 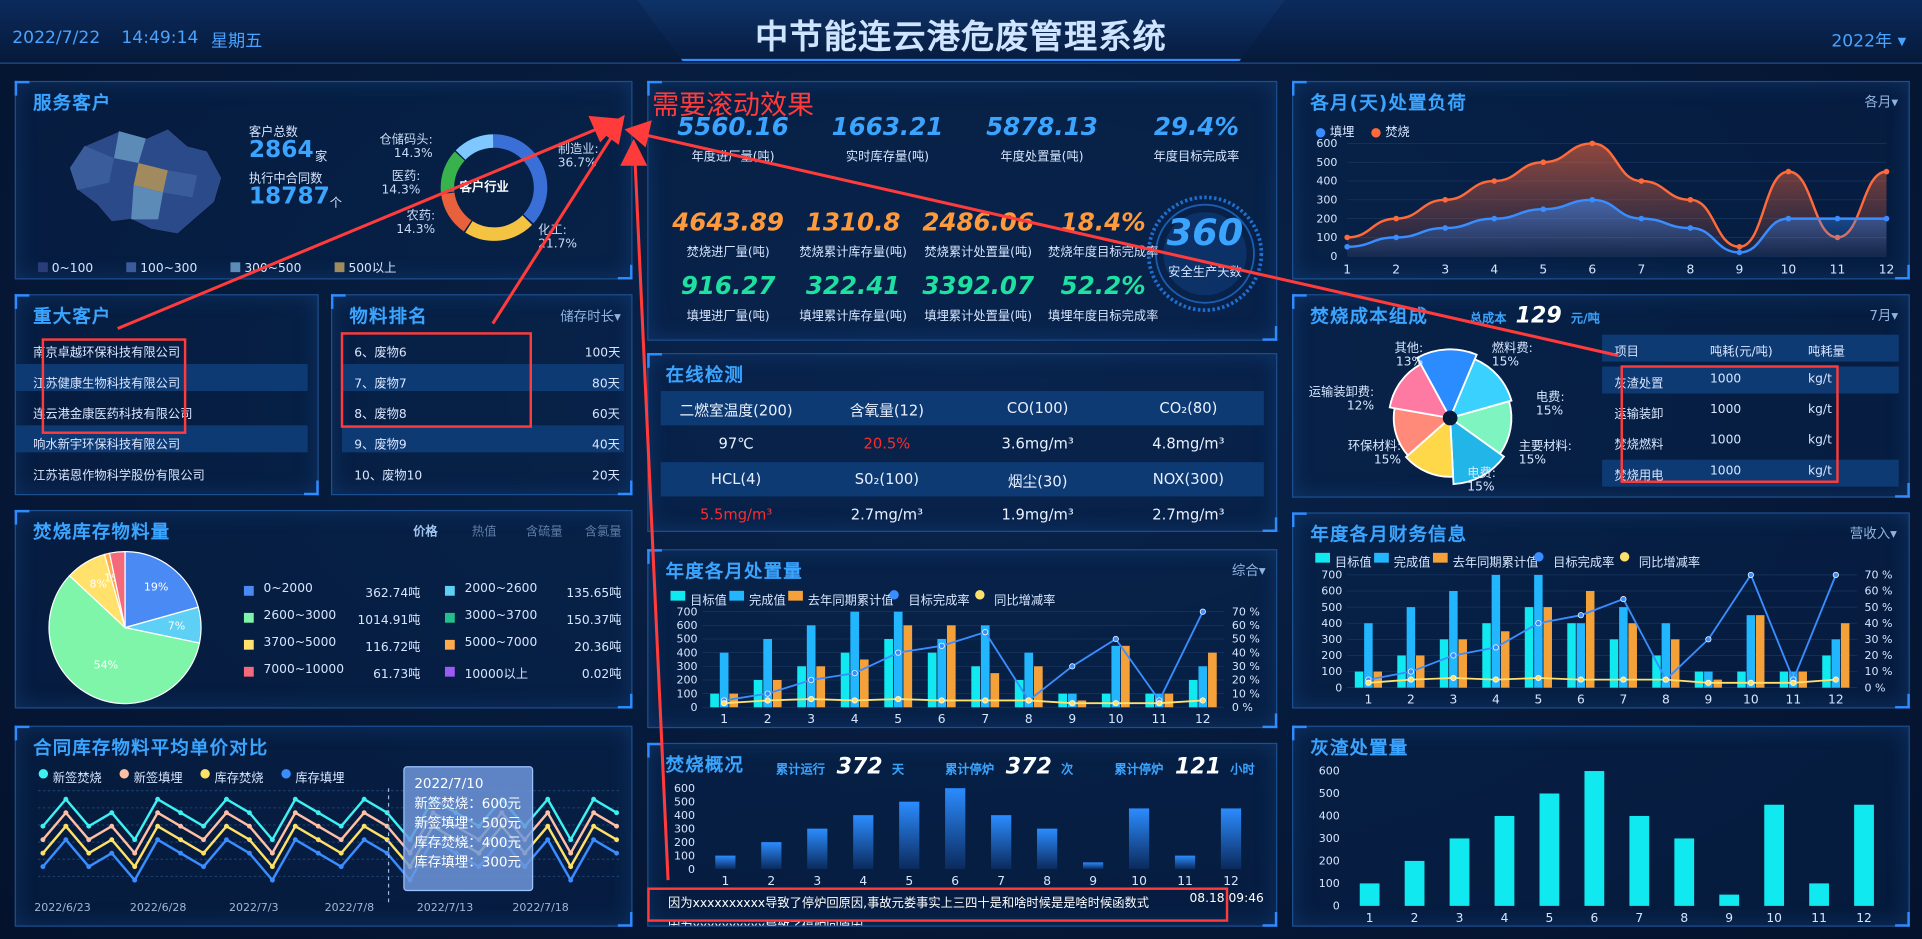 What do you see at coordinates (544, 530) in the screenshot?
I see `stock-tab-sulfur: 含硫量` at bounding box center [544, 530].